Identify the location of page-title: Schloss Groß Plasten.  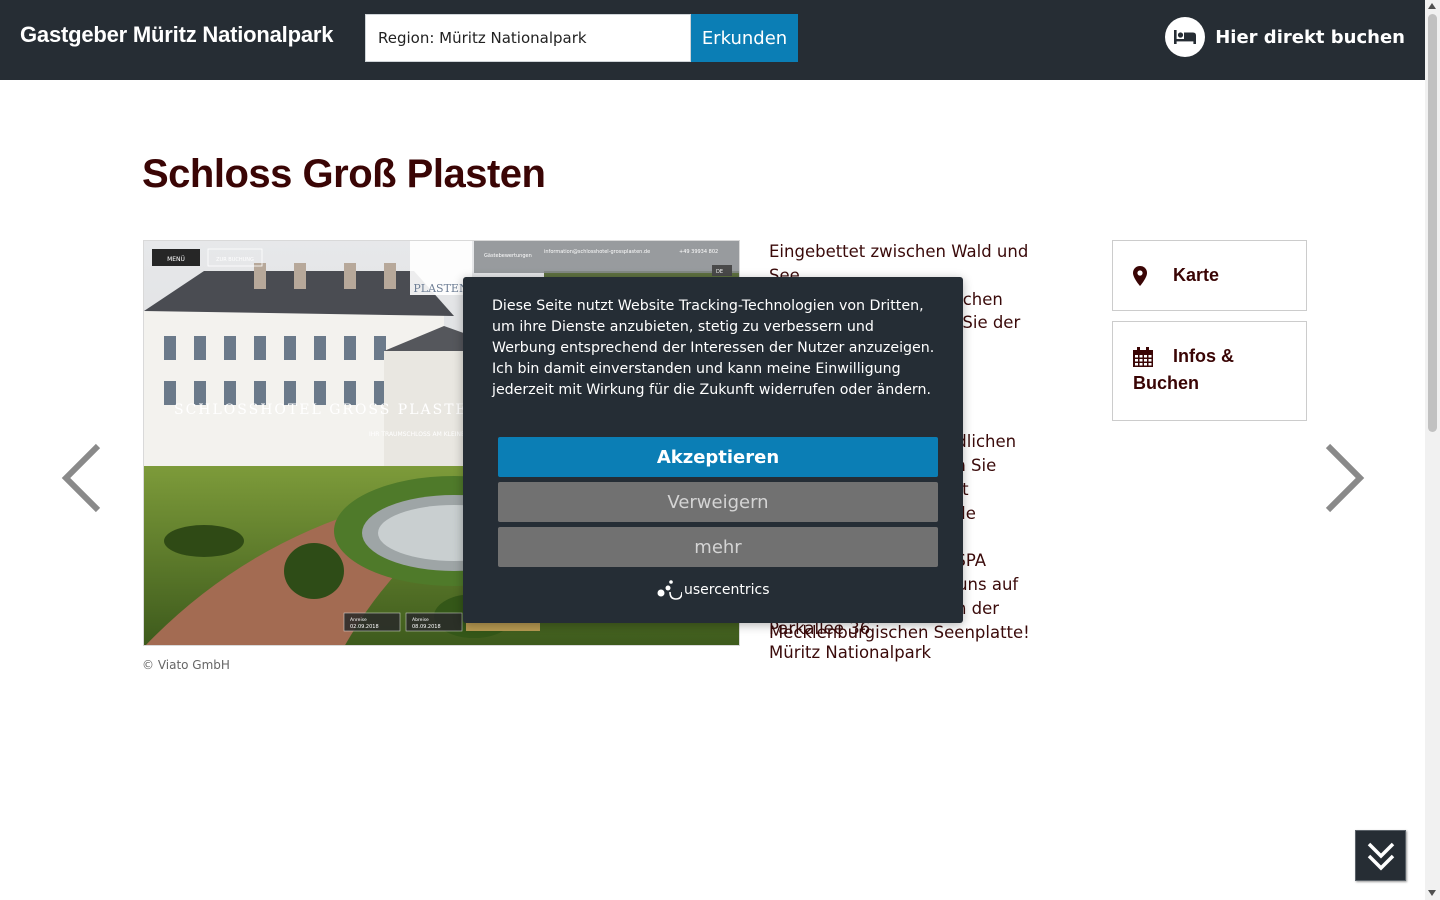
(344, 174).